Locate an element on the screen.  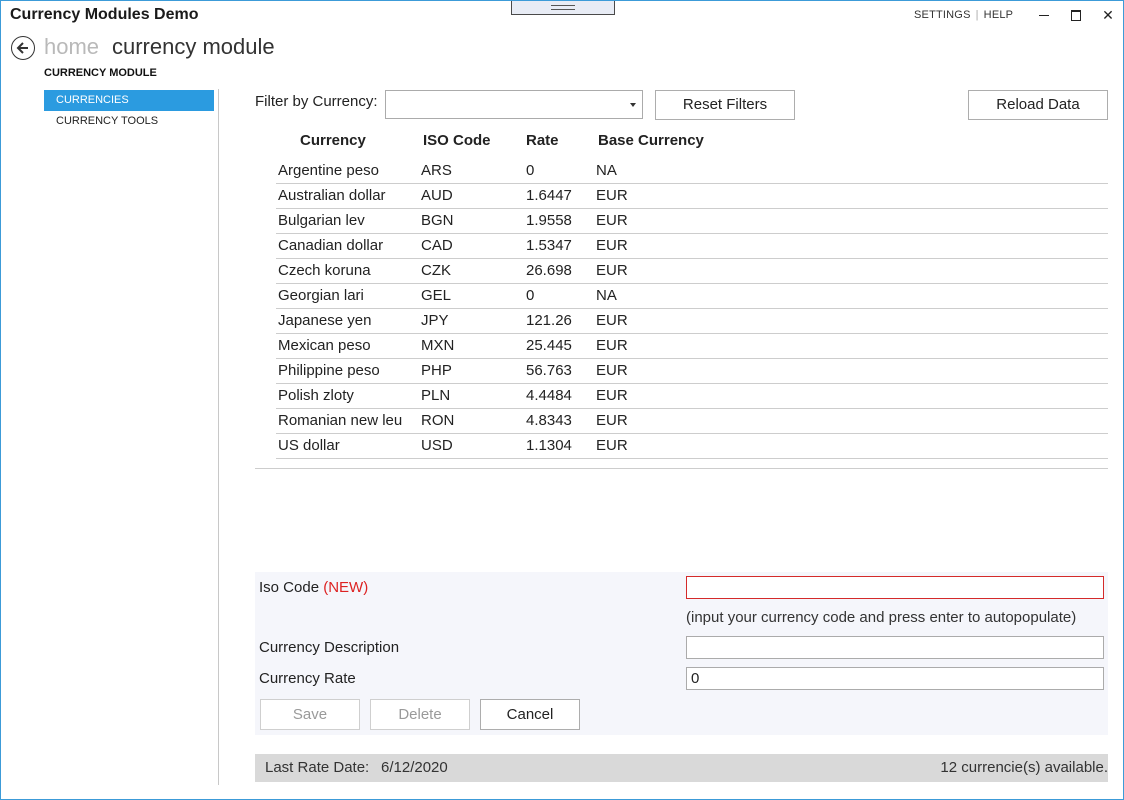
help-link: HELP is located at coordinates (999, 15).